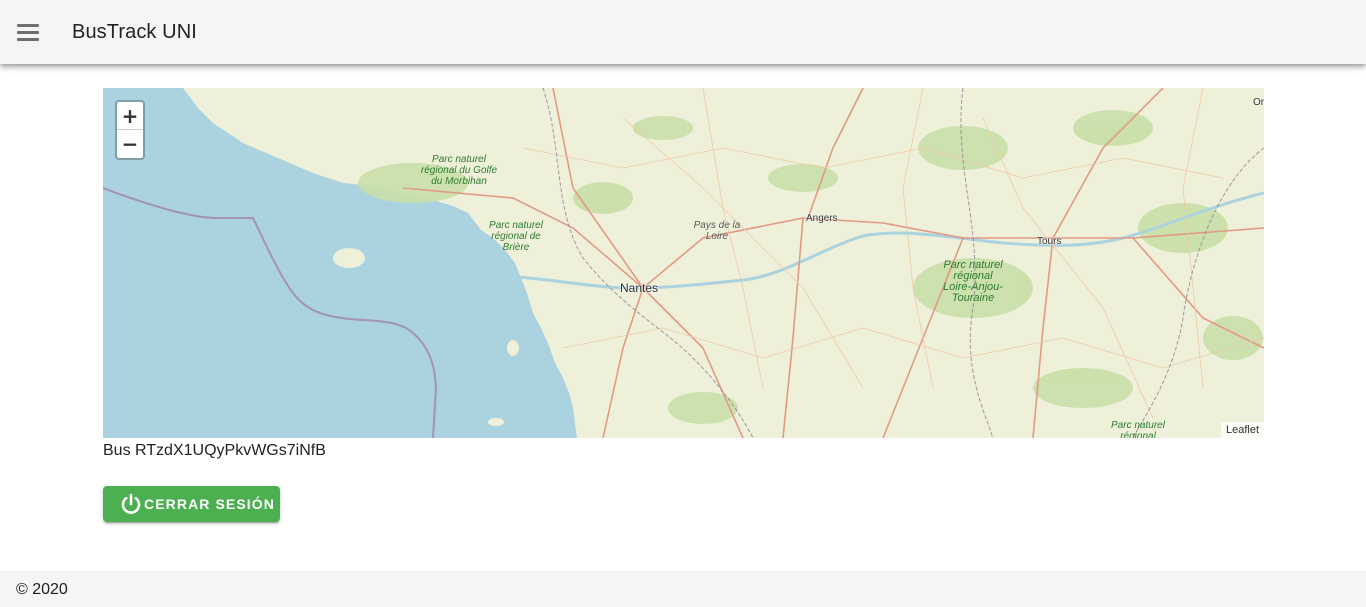 The height and width of the screenshot is (607, 1366). Describe the element at coordinates (717, 231) in the screenshot. I see `region-label-pays-de-la-loire: Pays de la Loire` at that location.